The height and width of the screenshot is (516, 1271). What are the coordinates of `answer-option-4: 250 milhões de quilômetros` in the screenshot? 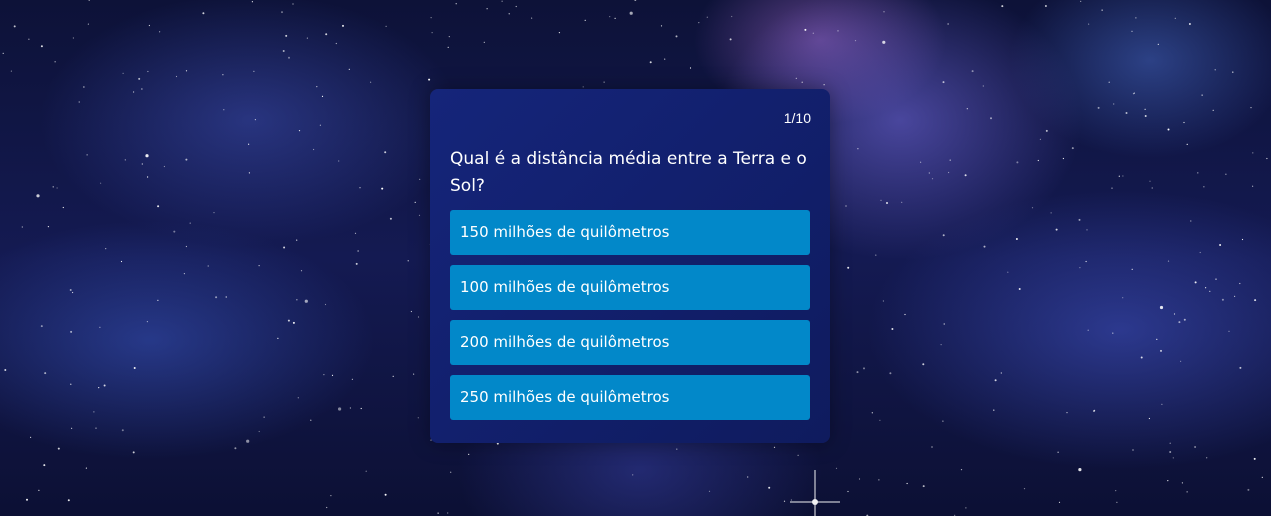 It's located at (630, 397).